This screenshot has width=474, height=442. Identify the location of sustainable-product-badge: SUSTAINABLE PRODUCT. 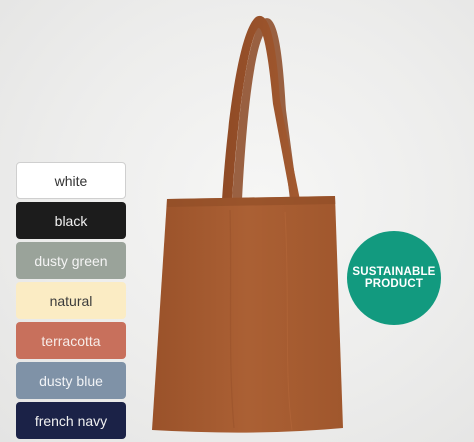
(394, 278).